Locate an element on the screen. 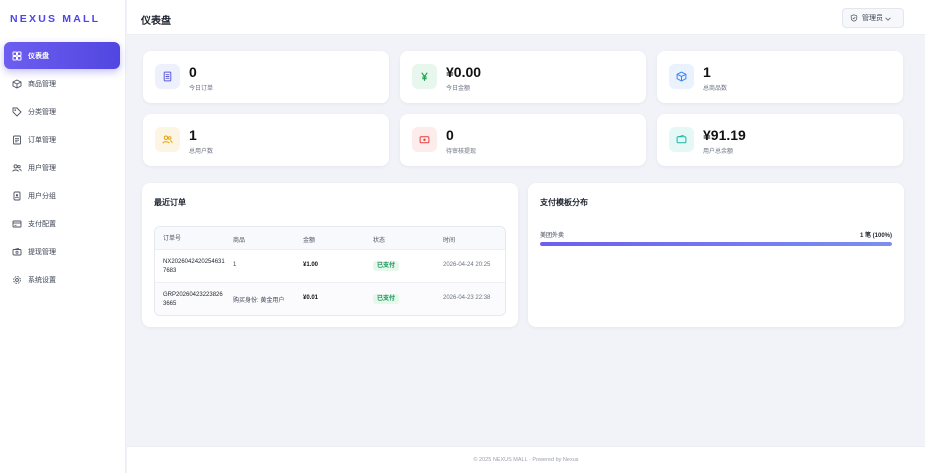  receipt-icon is located at coordinates (17, 140).